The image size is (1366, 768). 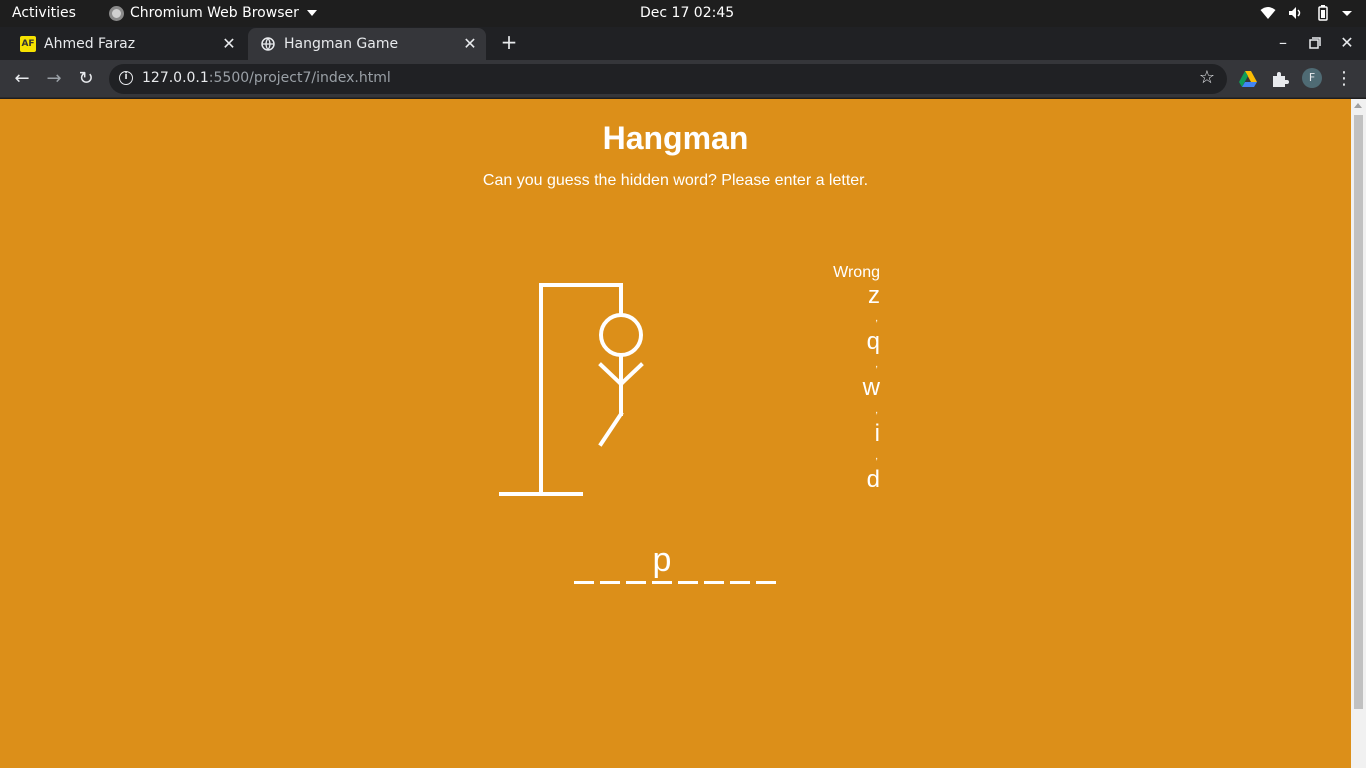 What do you see at coordinates (126, 78) in the screenshot?
I see `site-info-icon: i` at bounding box center [126, 78].